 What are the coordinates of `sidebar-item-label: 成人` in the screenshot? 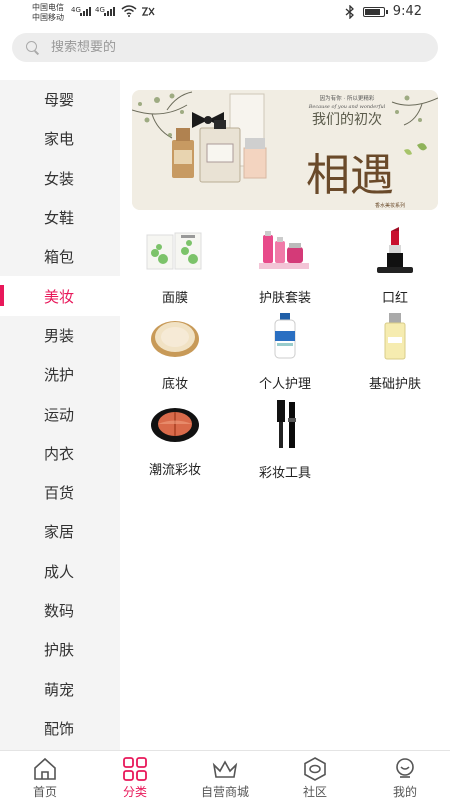 It's located at (59, 571).